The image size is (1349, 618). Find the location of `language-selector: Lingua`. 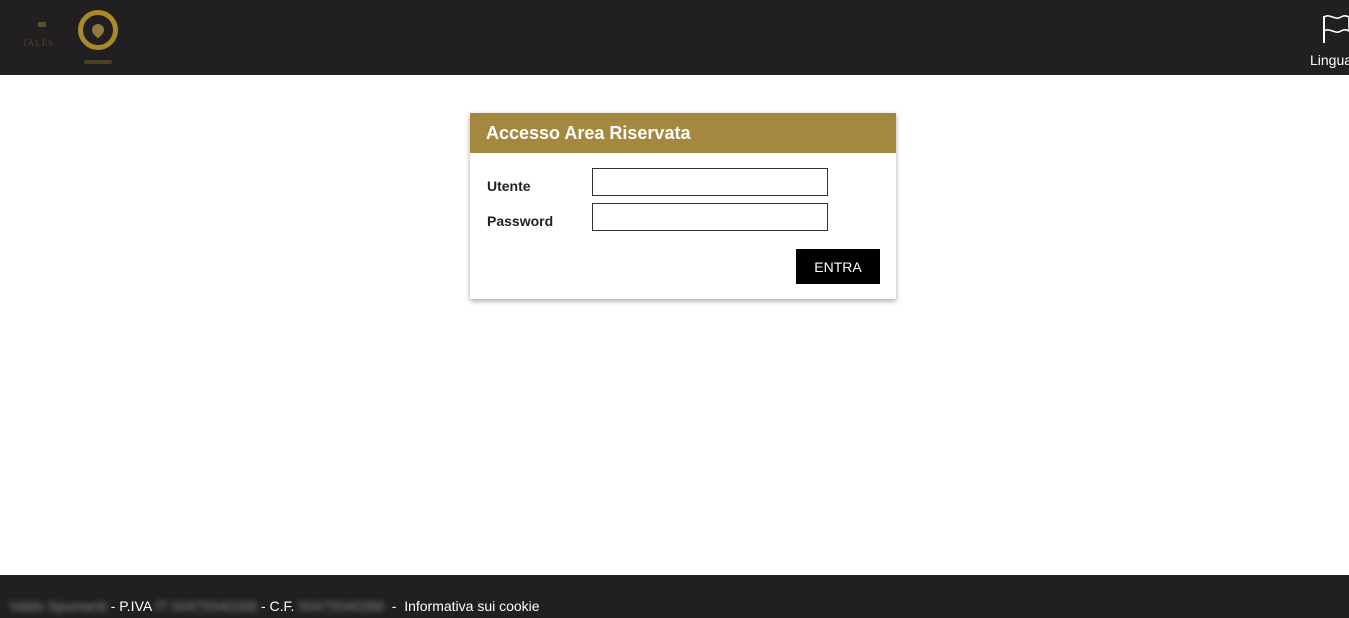

language-selector: Lingua is located at coordinates (1327, 40).